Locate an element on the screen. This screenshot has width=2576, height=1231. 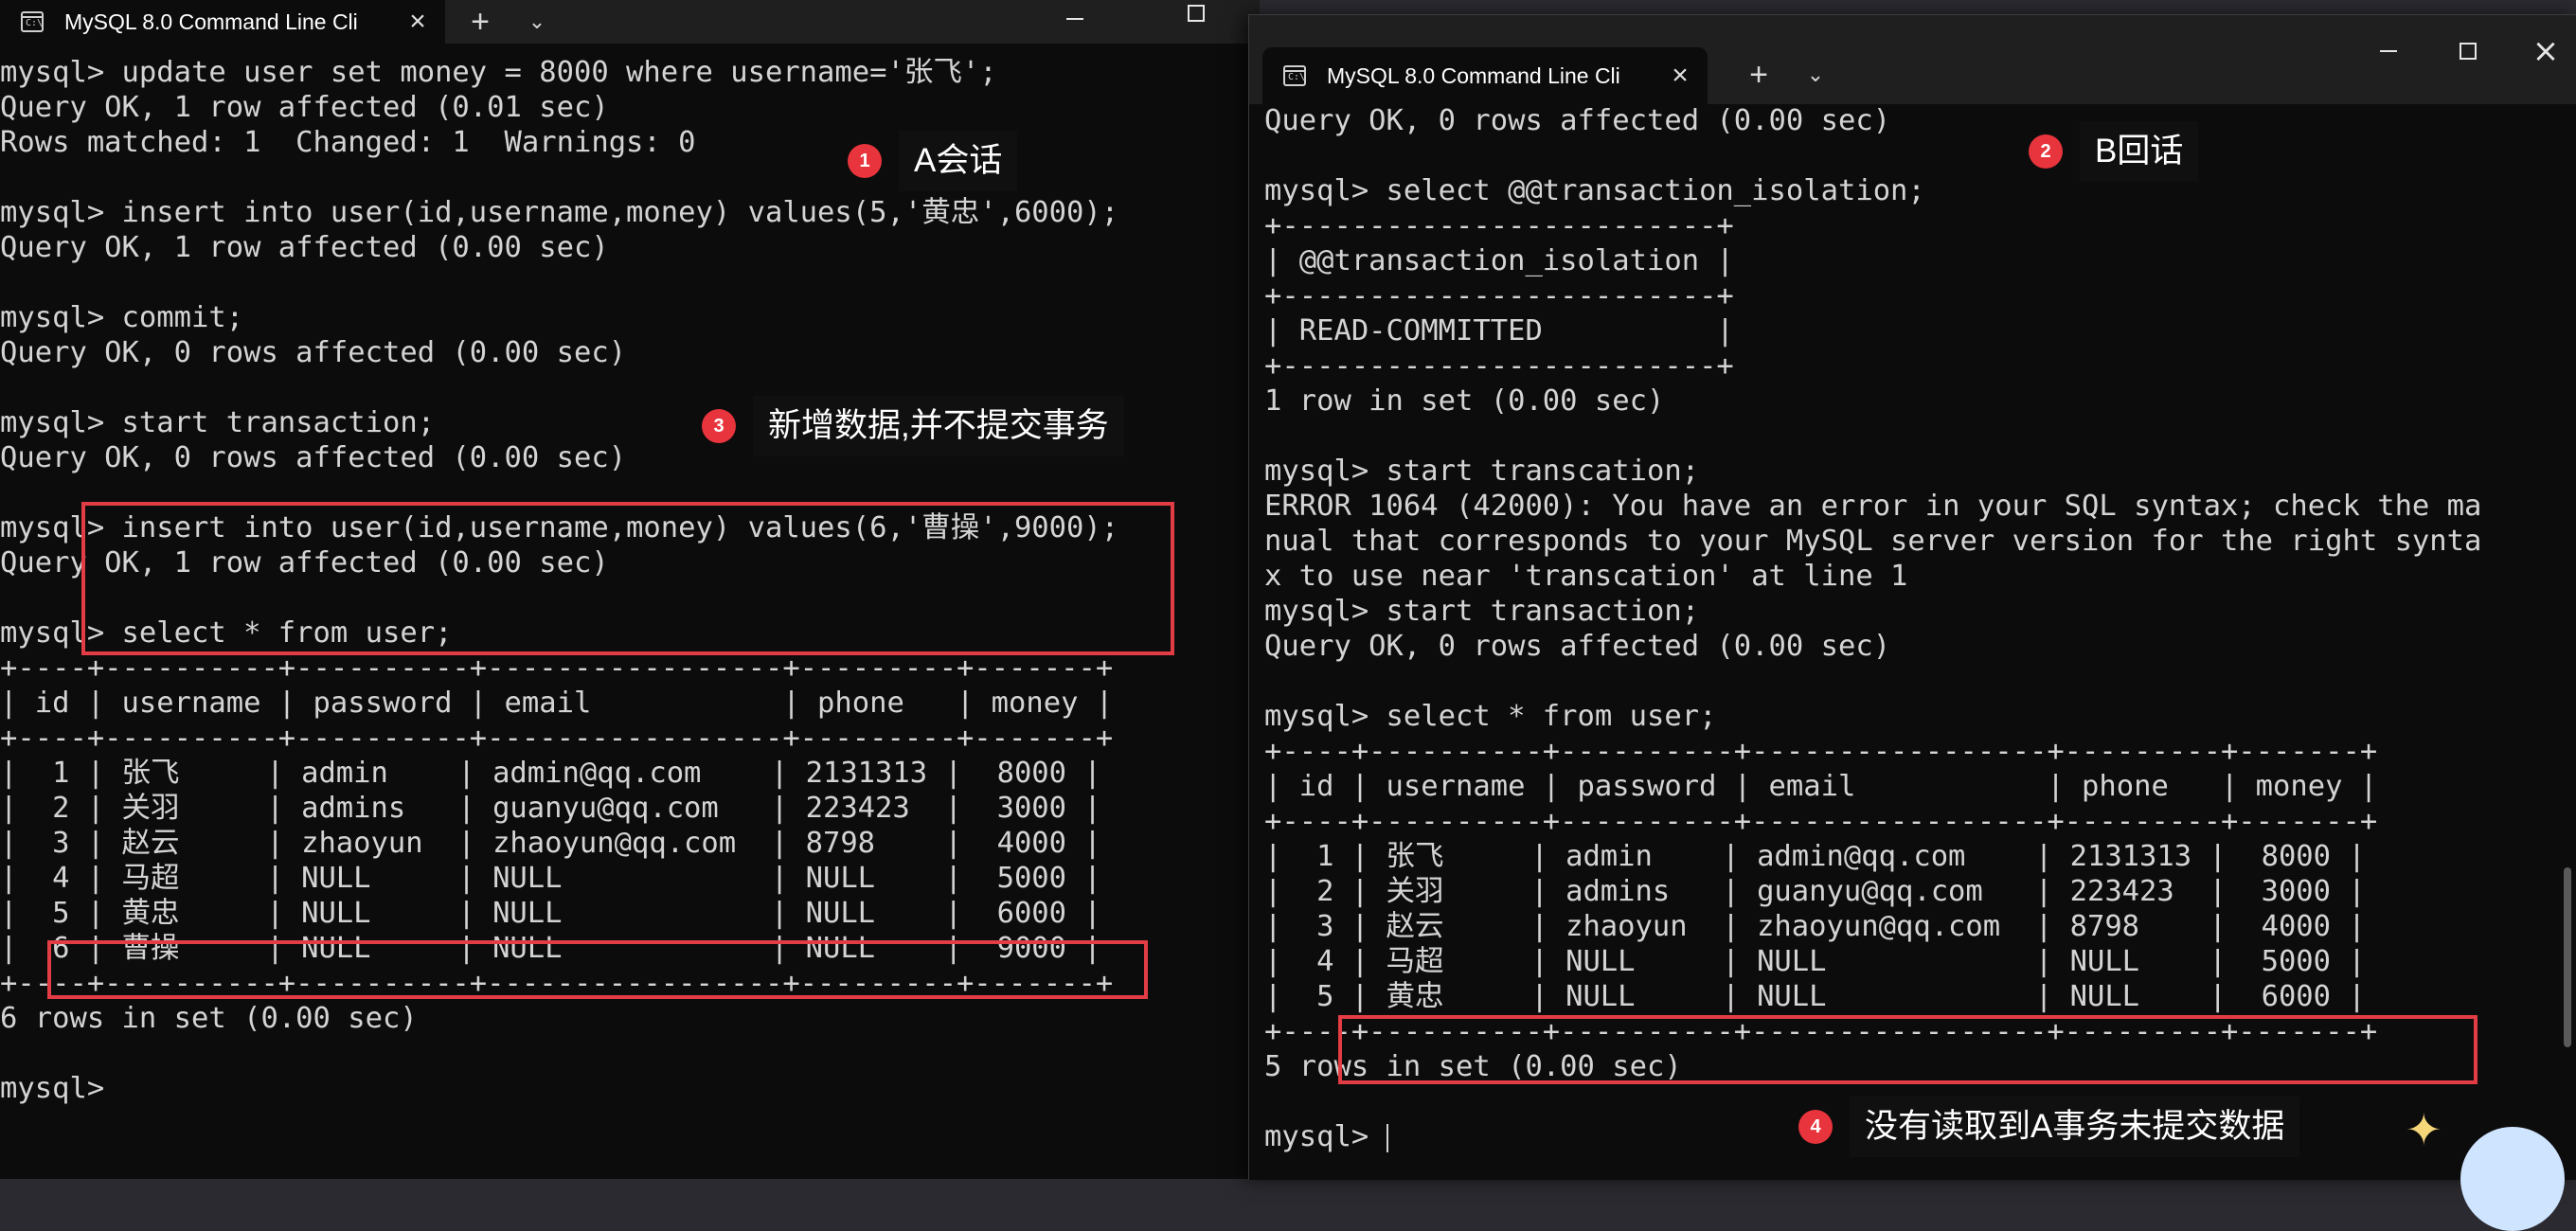
sparkle-icon: ✦ is located at coordinates (2424, 1129).